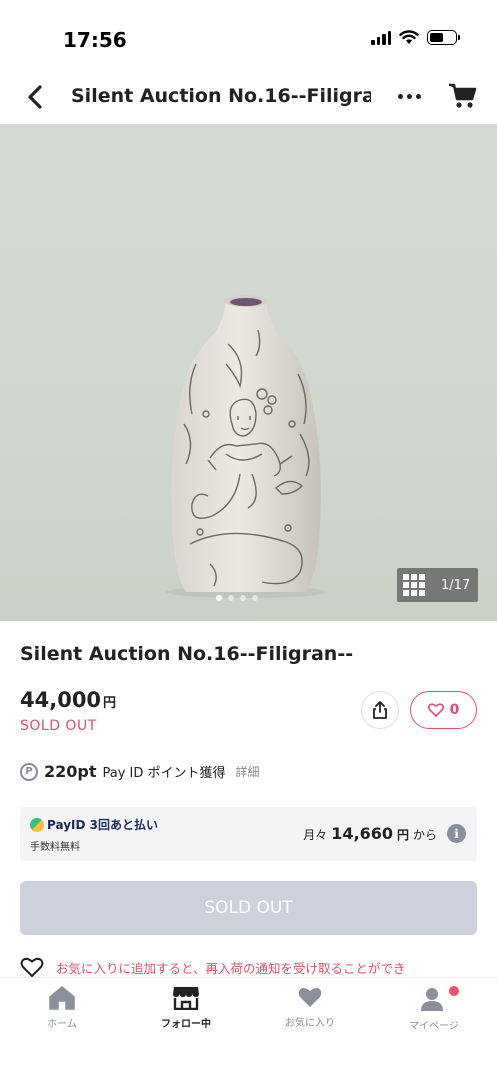 The height and width of the screenshot is (1080, 497). Describe the element at coordinates (62, 998) in the screenshot. I see `home-icon` at that location.